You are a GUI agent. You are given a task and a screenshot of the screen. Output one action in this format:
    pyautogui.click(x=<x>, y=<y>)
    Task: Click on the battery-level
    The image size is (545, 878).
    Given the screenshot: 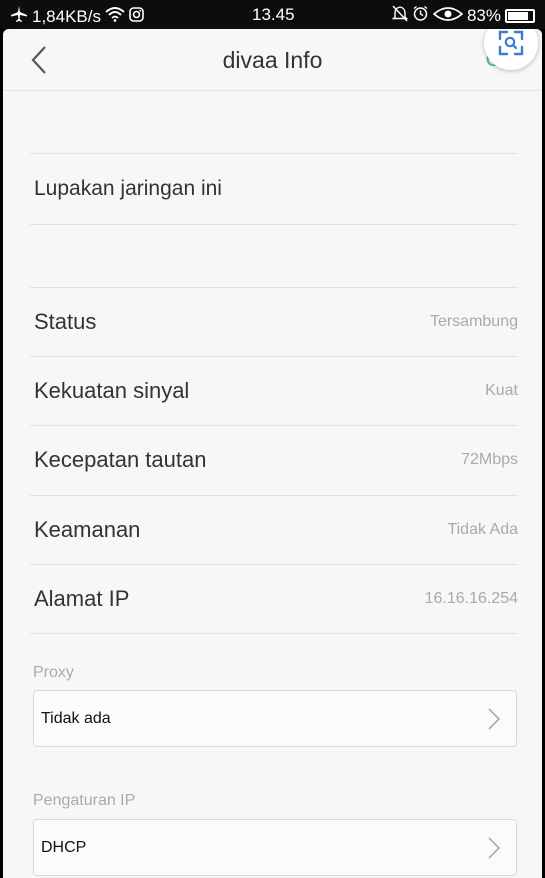 What is the action you would take?
    pyautogui.click(x=518, y=16)
    